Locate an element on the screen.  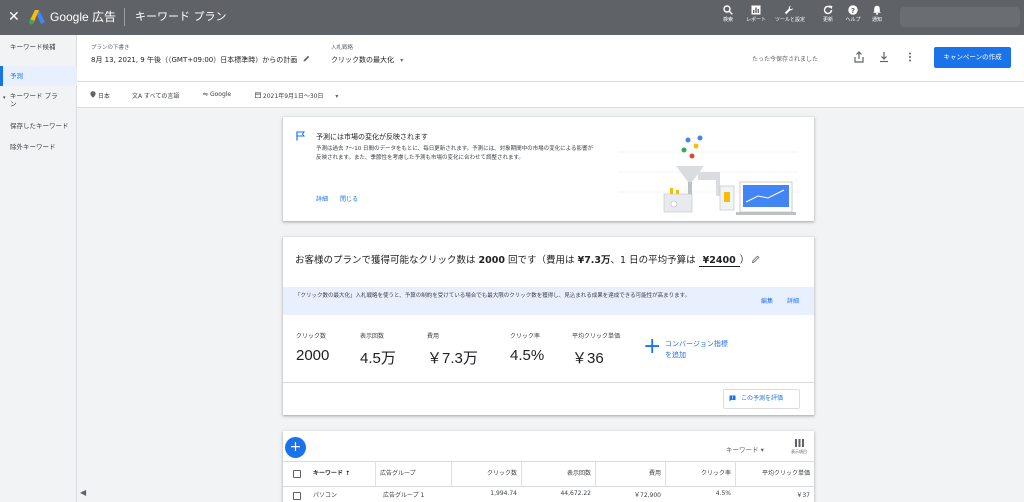
column-clicks: クリック数 is located at coordinates (486, 474).